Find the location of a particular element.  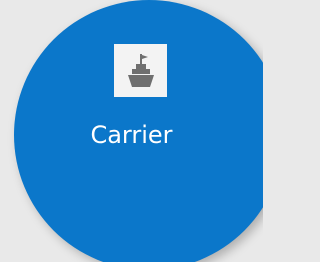

ship-icon is located at coordinates (141, 71).